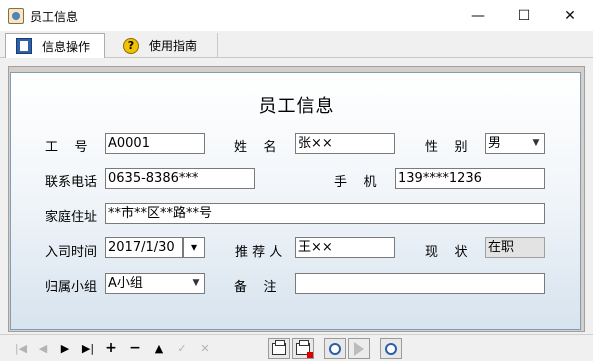  Describe the element at coordinates (16, 16) in the screenshot. I see `app-icon` at that location.